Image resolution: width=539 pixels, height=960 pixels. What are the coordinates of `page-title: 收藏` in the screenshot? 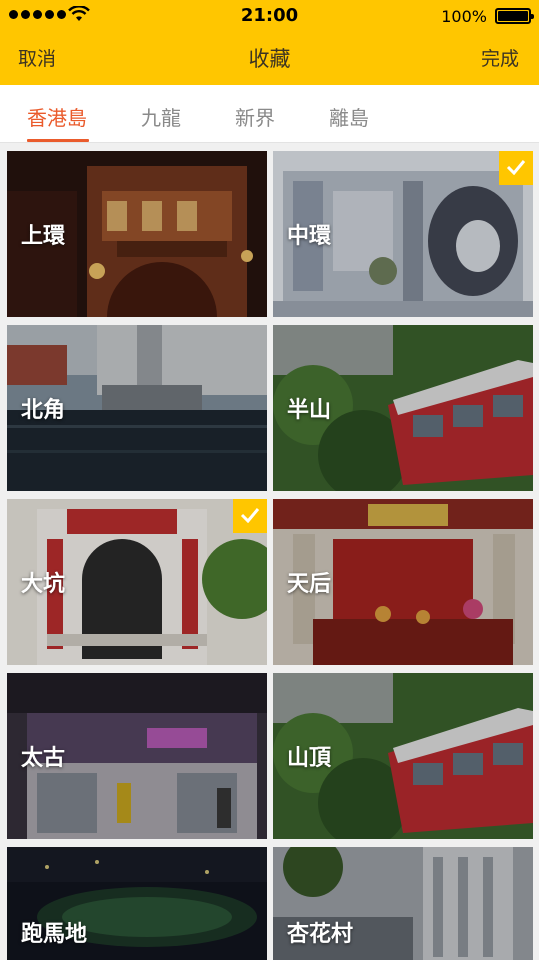 It's located at (269, 59).